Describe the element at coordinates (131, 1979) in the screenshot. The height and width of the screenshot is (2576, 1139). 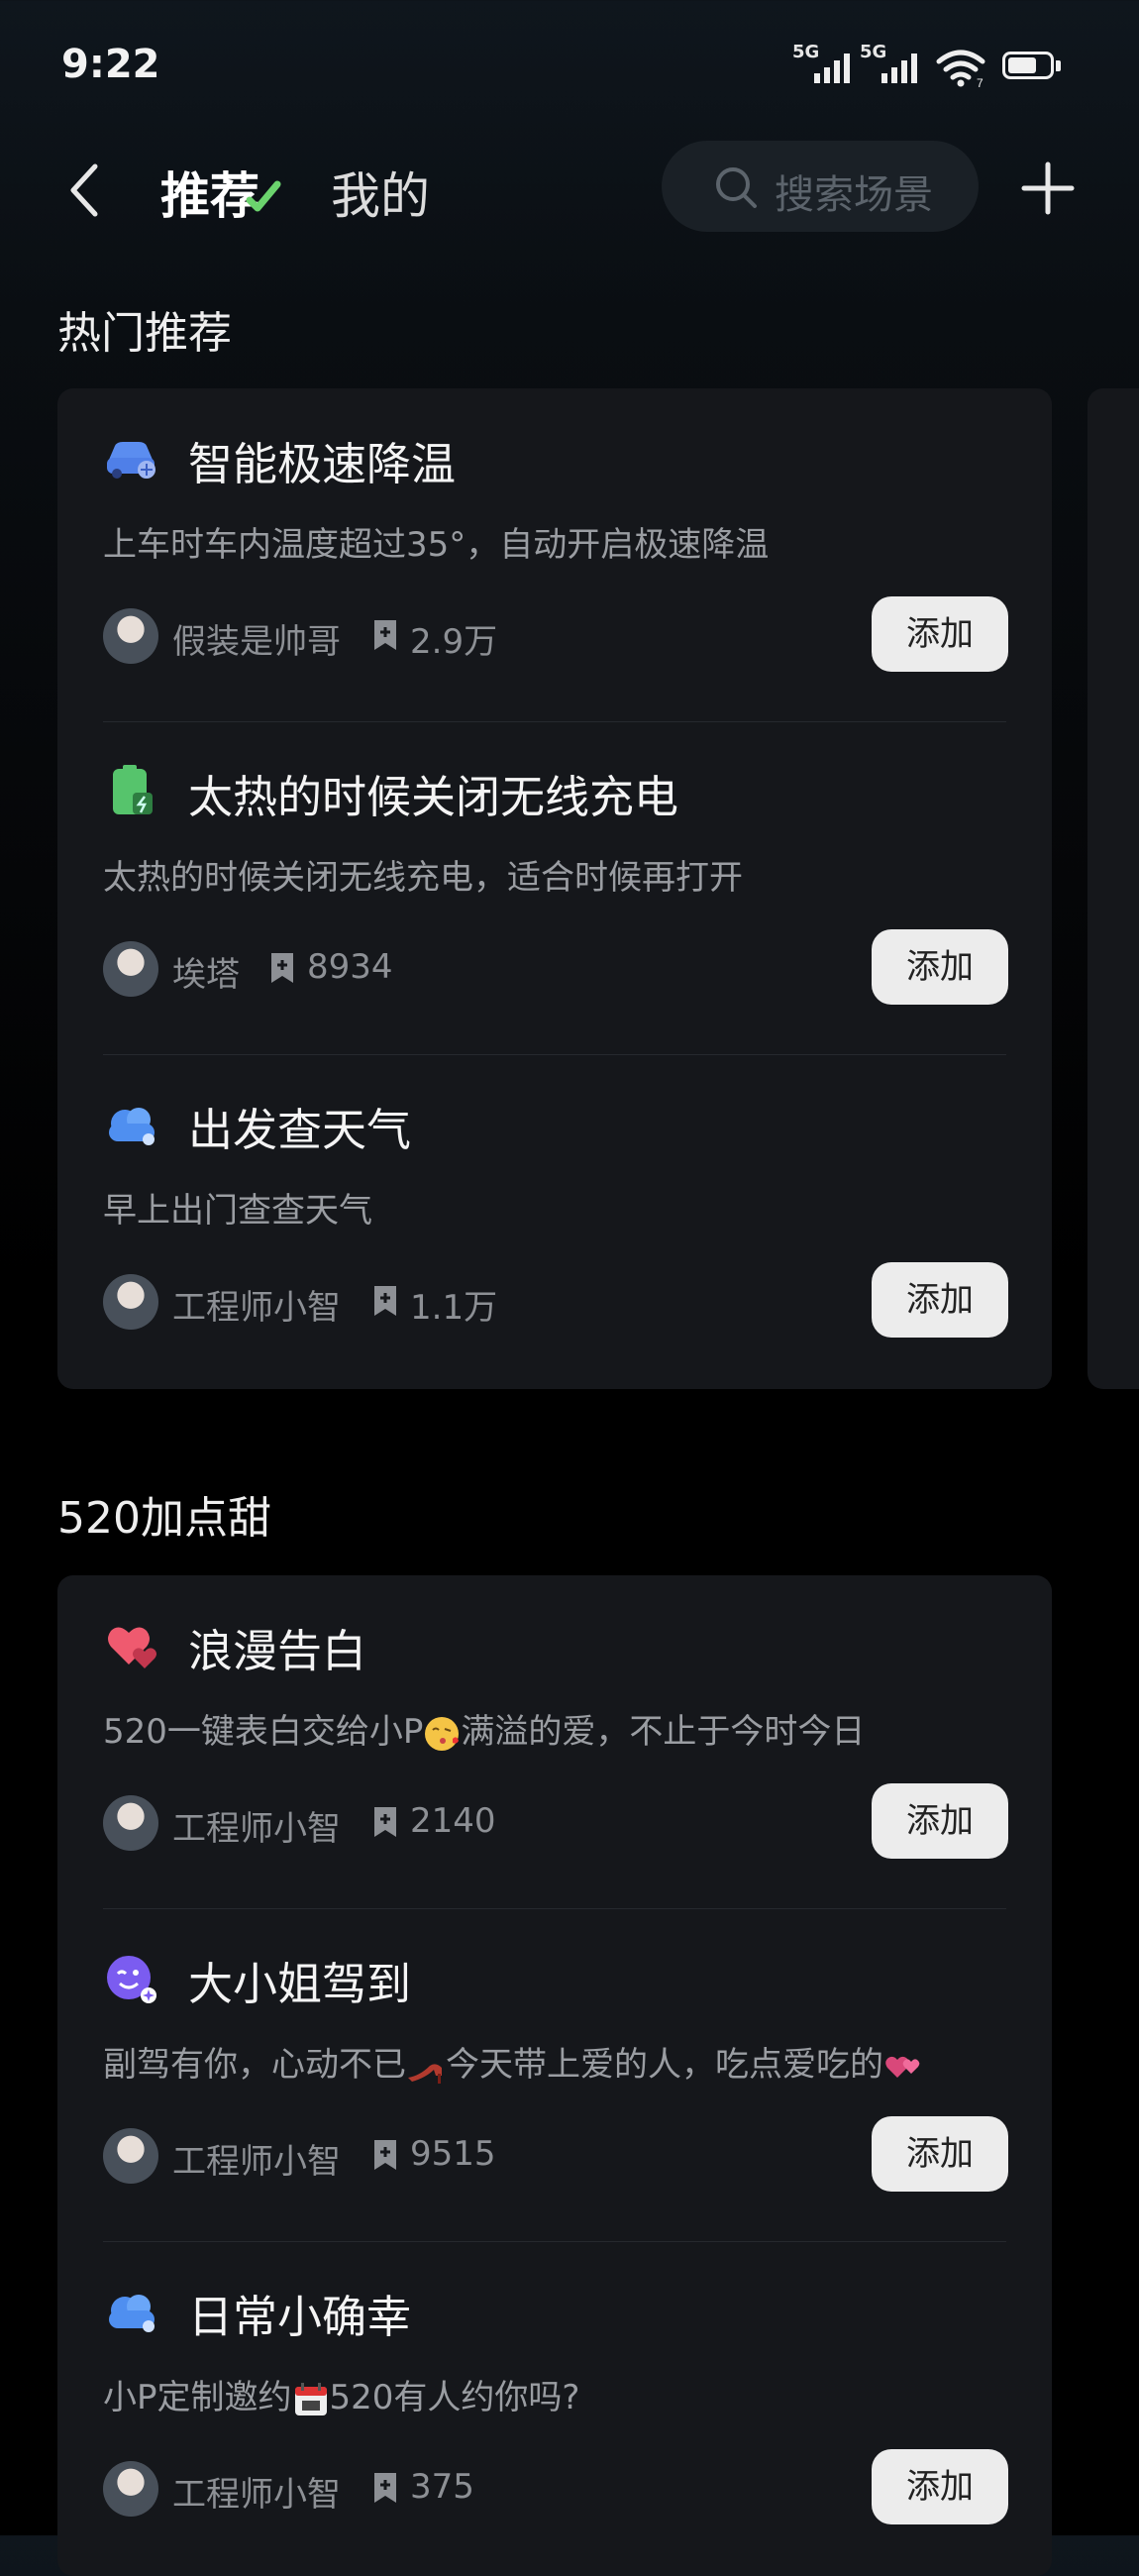
I see `wink-face-icon` at that location.